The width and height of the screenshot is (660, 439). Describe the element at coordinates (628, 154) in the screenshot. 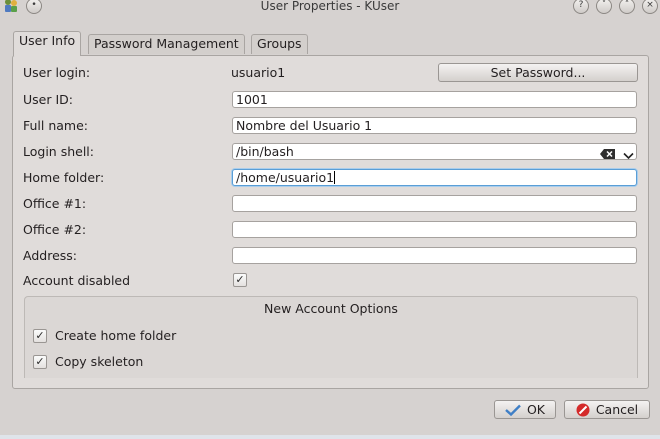

I see `chevron-down-icon` at that location.